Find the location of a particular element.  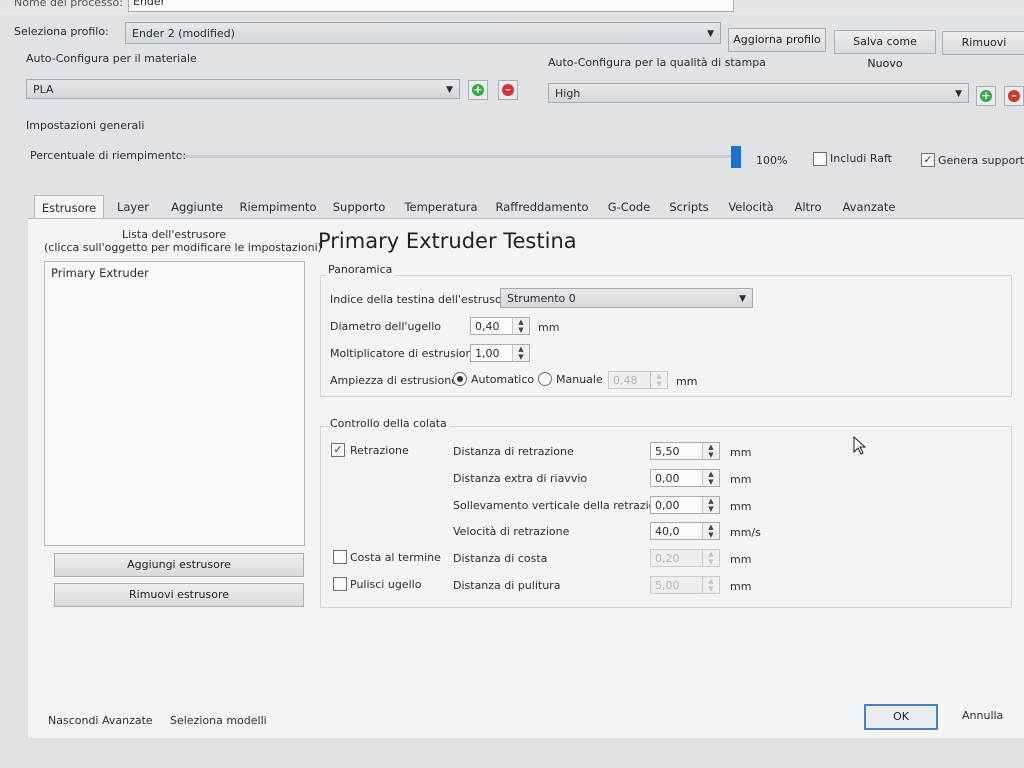

tab-scripts: Scripts is located at coordinates (689, 207).